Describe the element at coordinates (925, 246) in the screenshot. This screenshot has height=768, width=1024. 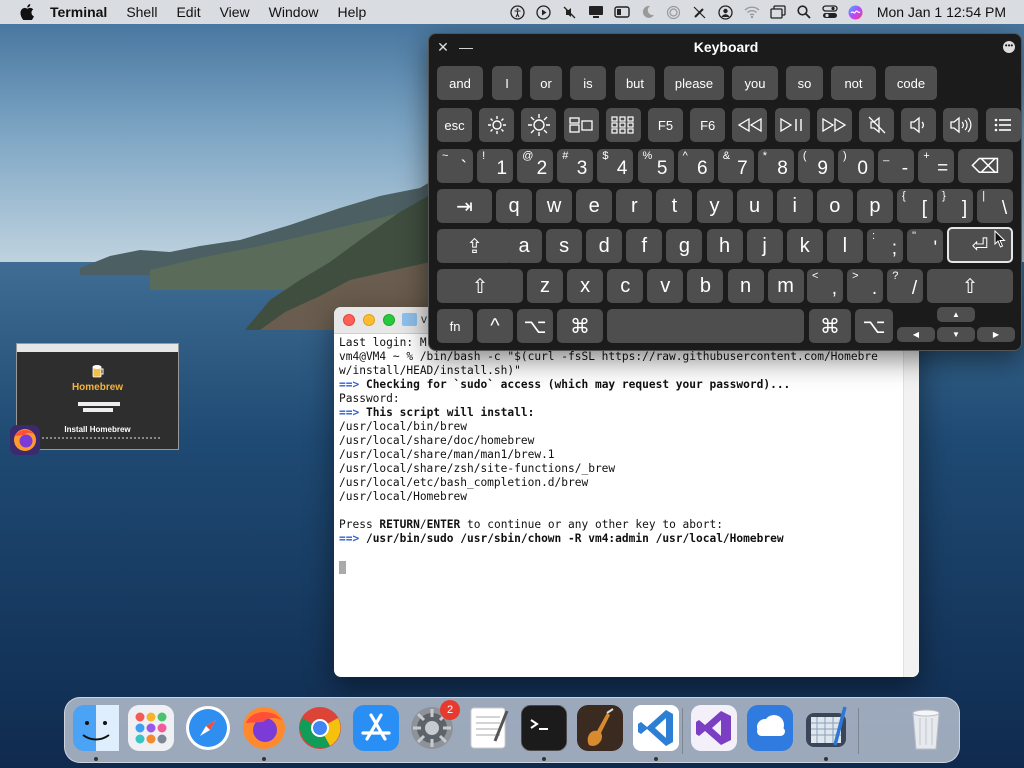
I see `key-': " '` at that location.